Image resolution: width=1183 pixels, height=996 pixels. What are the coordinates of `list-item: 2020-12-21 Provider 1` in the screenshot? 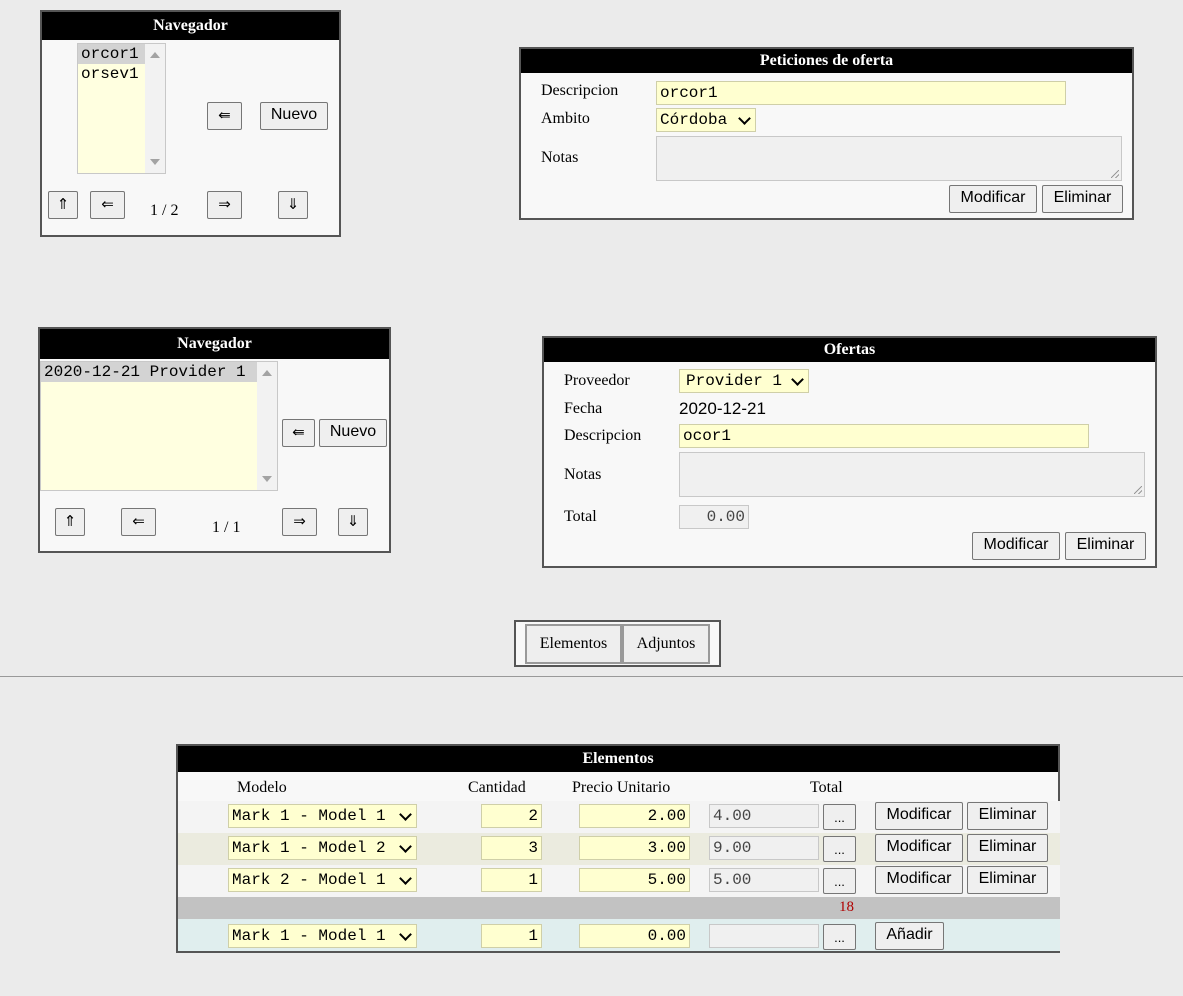 It's located at (159, 372).